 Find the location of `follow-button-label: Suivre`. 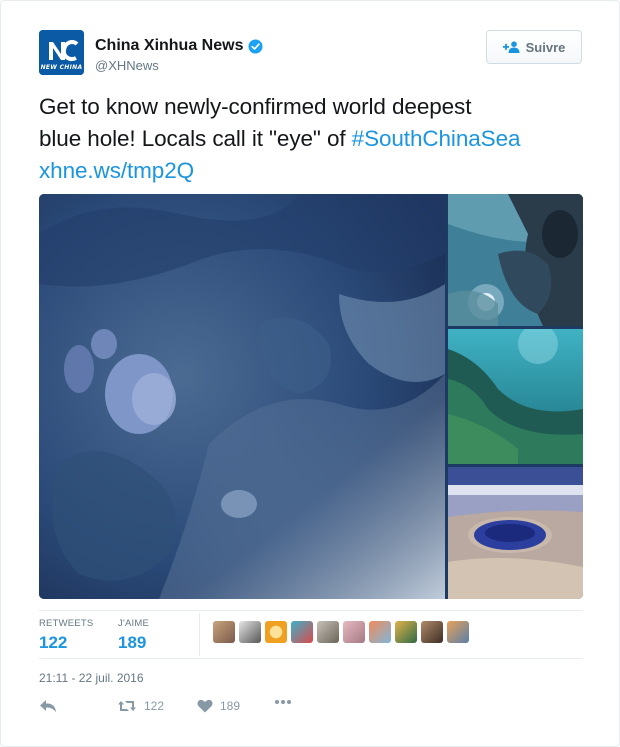

follow-button-label: Suivre is located at coordinates (545, 47).